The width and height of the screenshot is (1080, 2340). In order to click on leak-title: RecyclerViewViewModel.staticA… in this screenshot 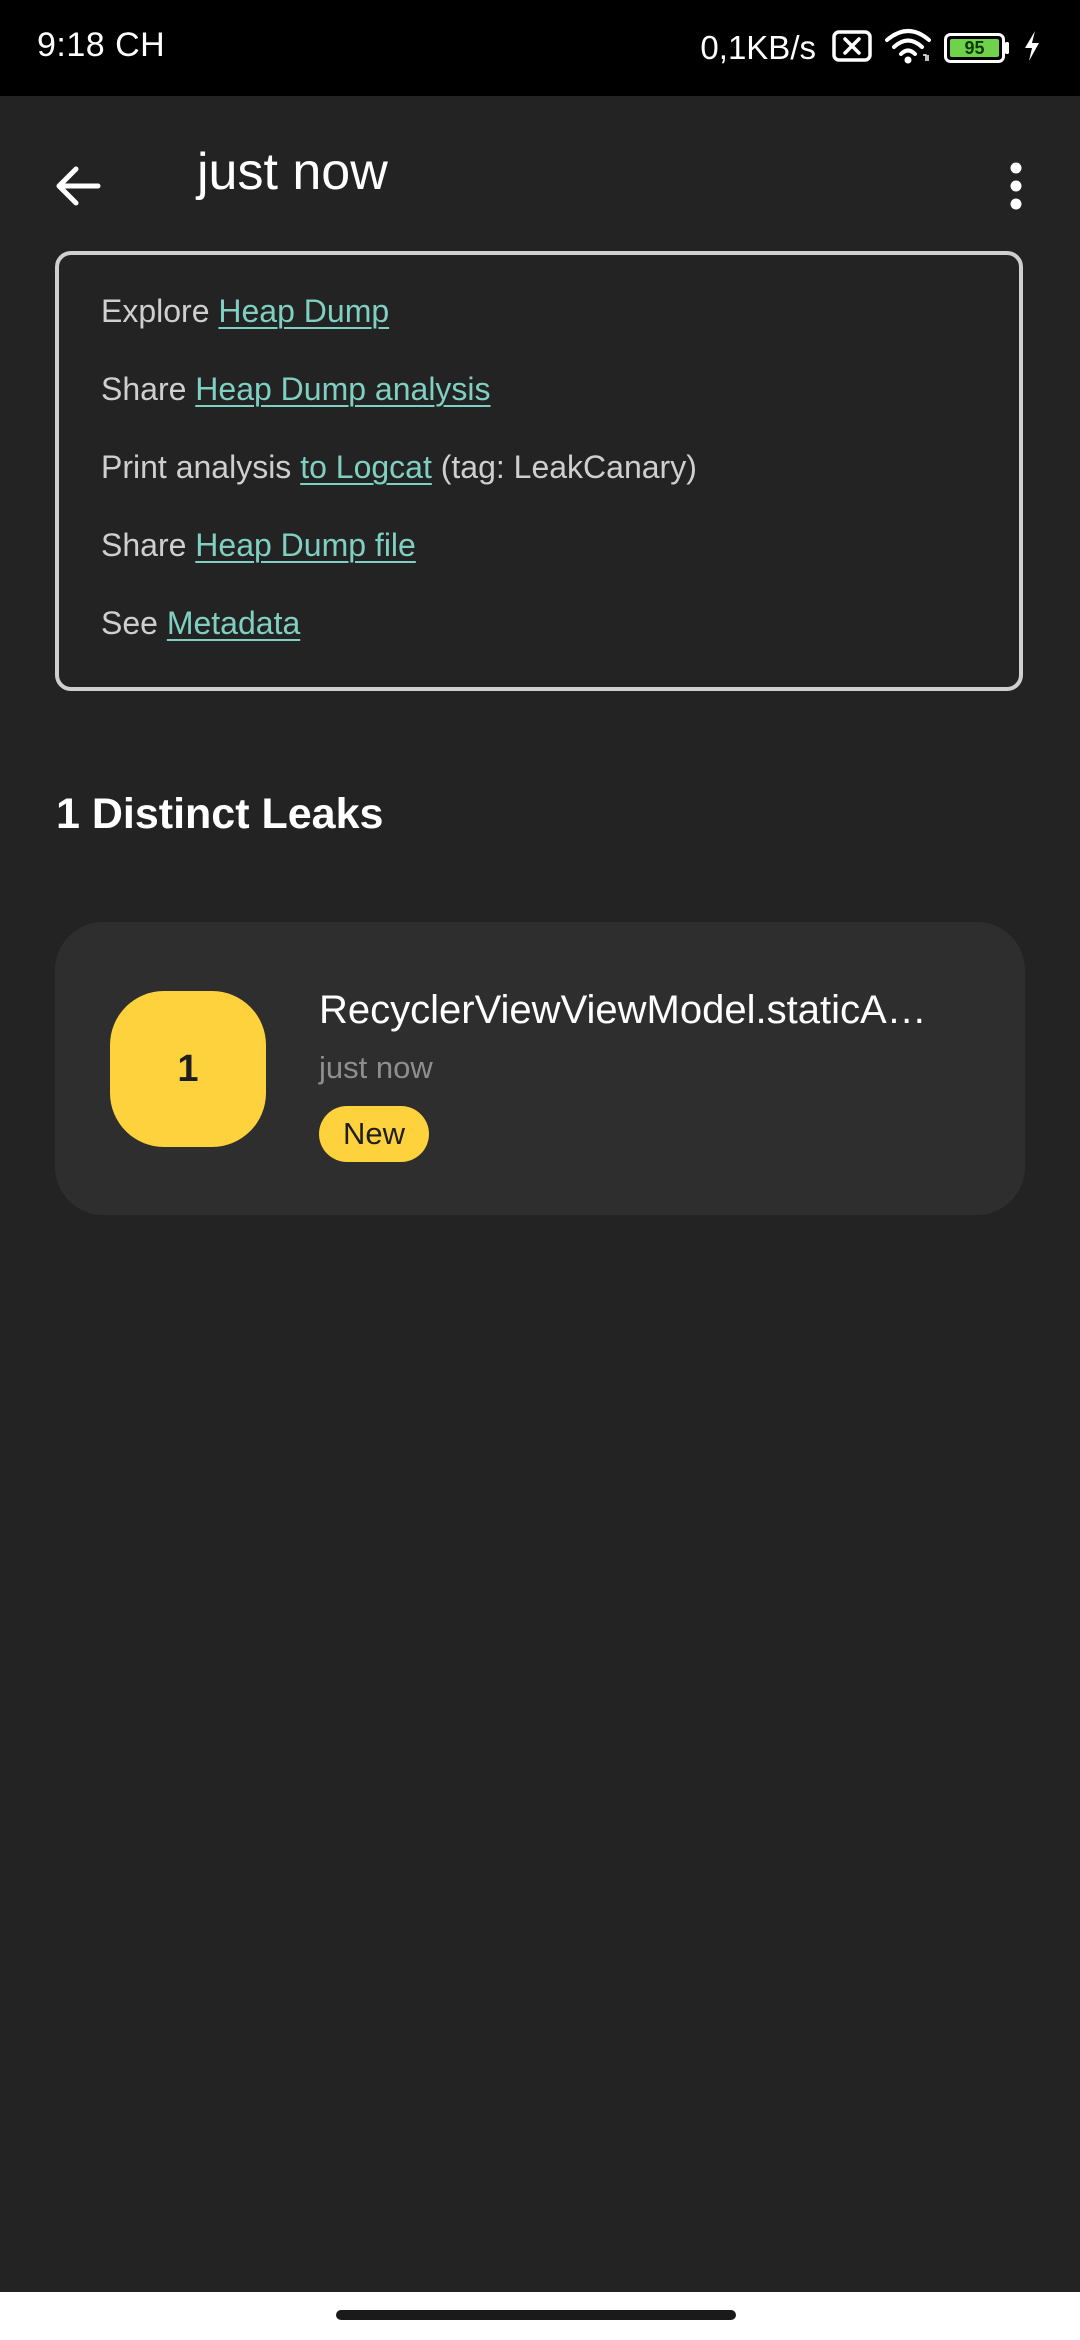, I will do `click(623, 1010)`.